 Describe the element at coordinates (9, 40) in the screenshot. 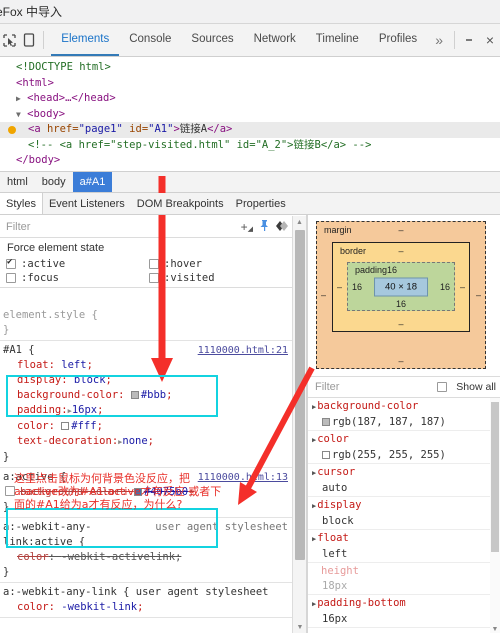

I see `inspect-element-icon` at that location.